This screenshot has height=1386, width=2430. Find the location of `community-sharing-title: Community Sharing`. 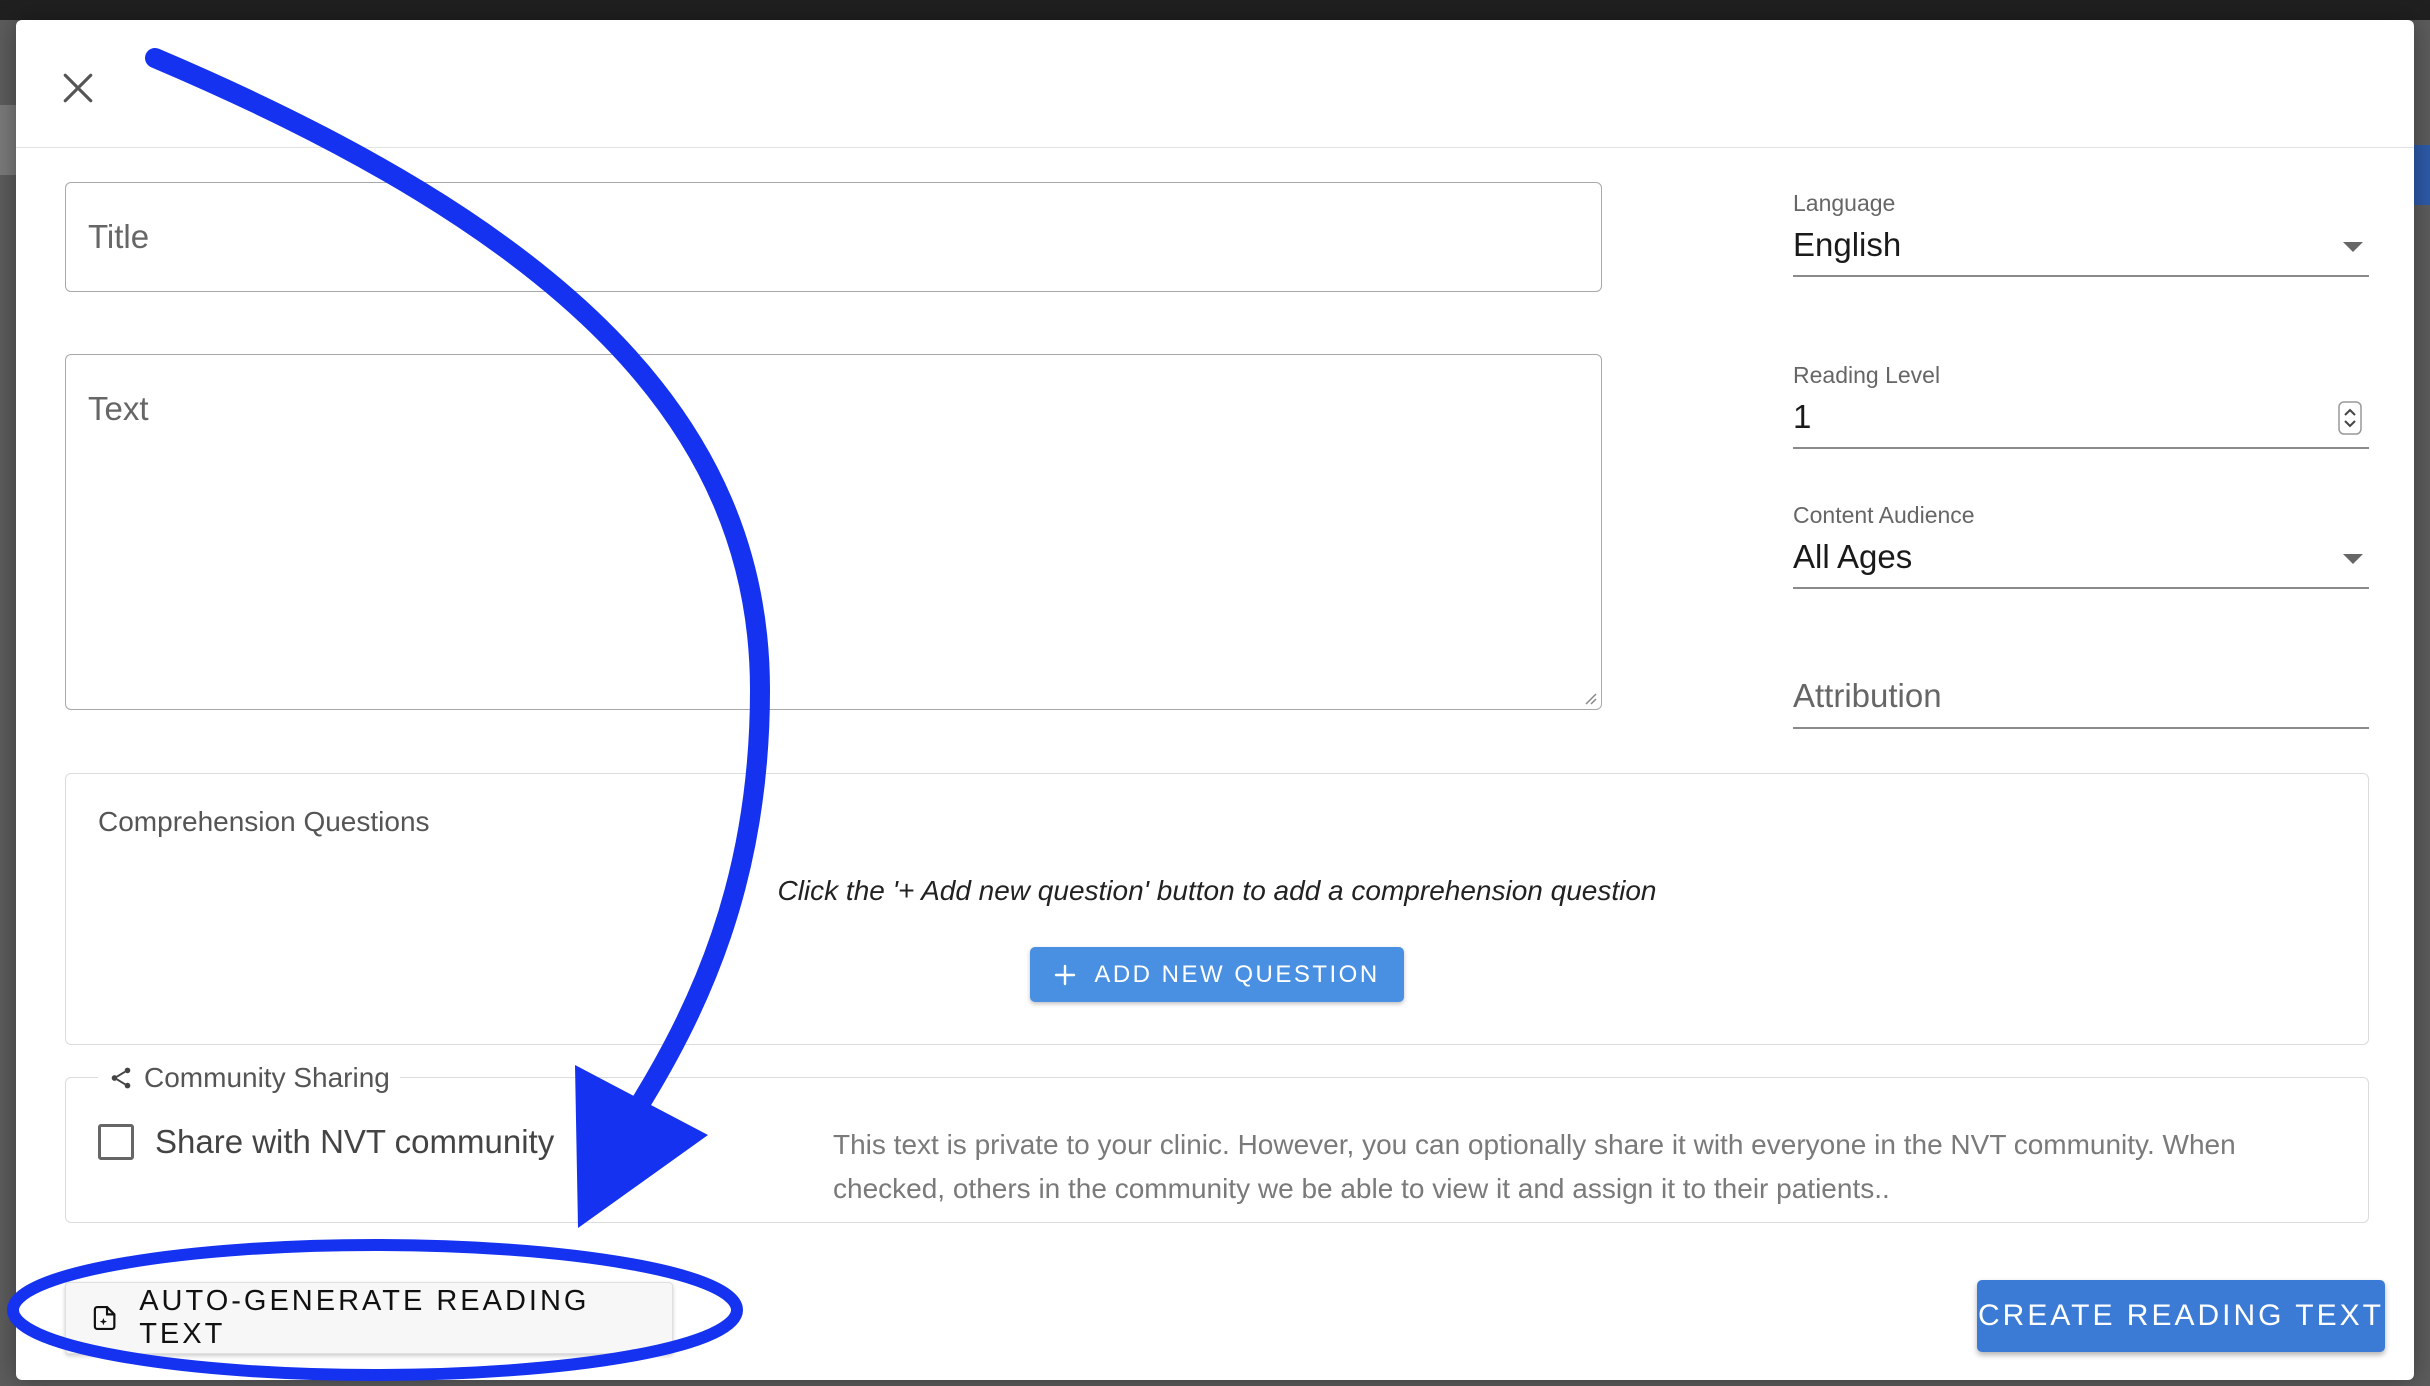

community-sharing-title: Community Sharing is located at coordinates (267, 1077).